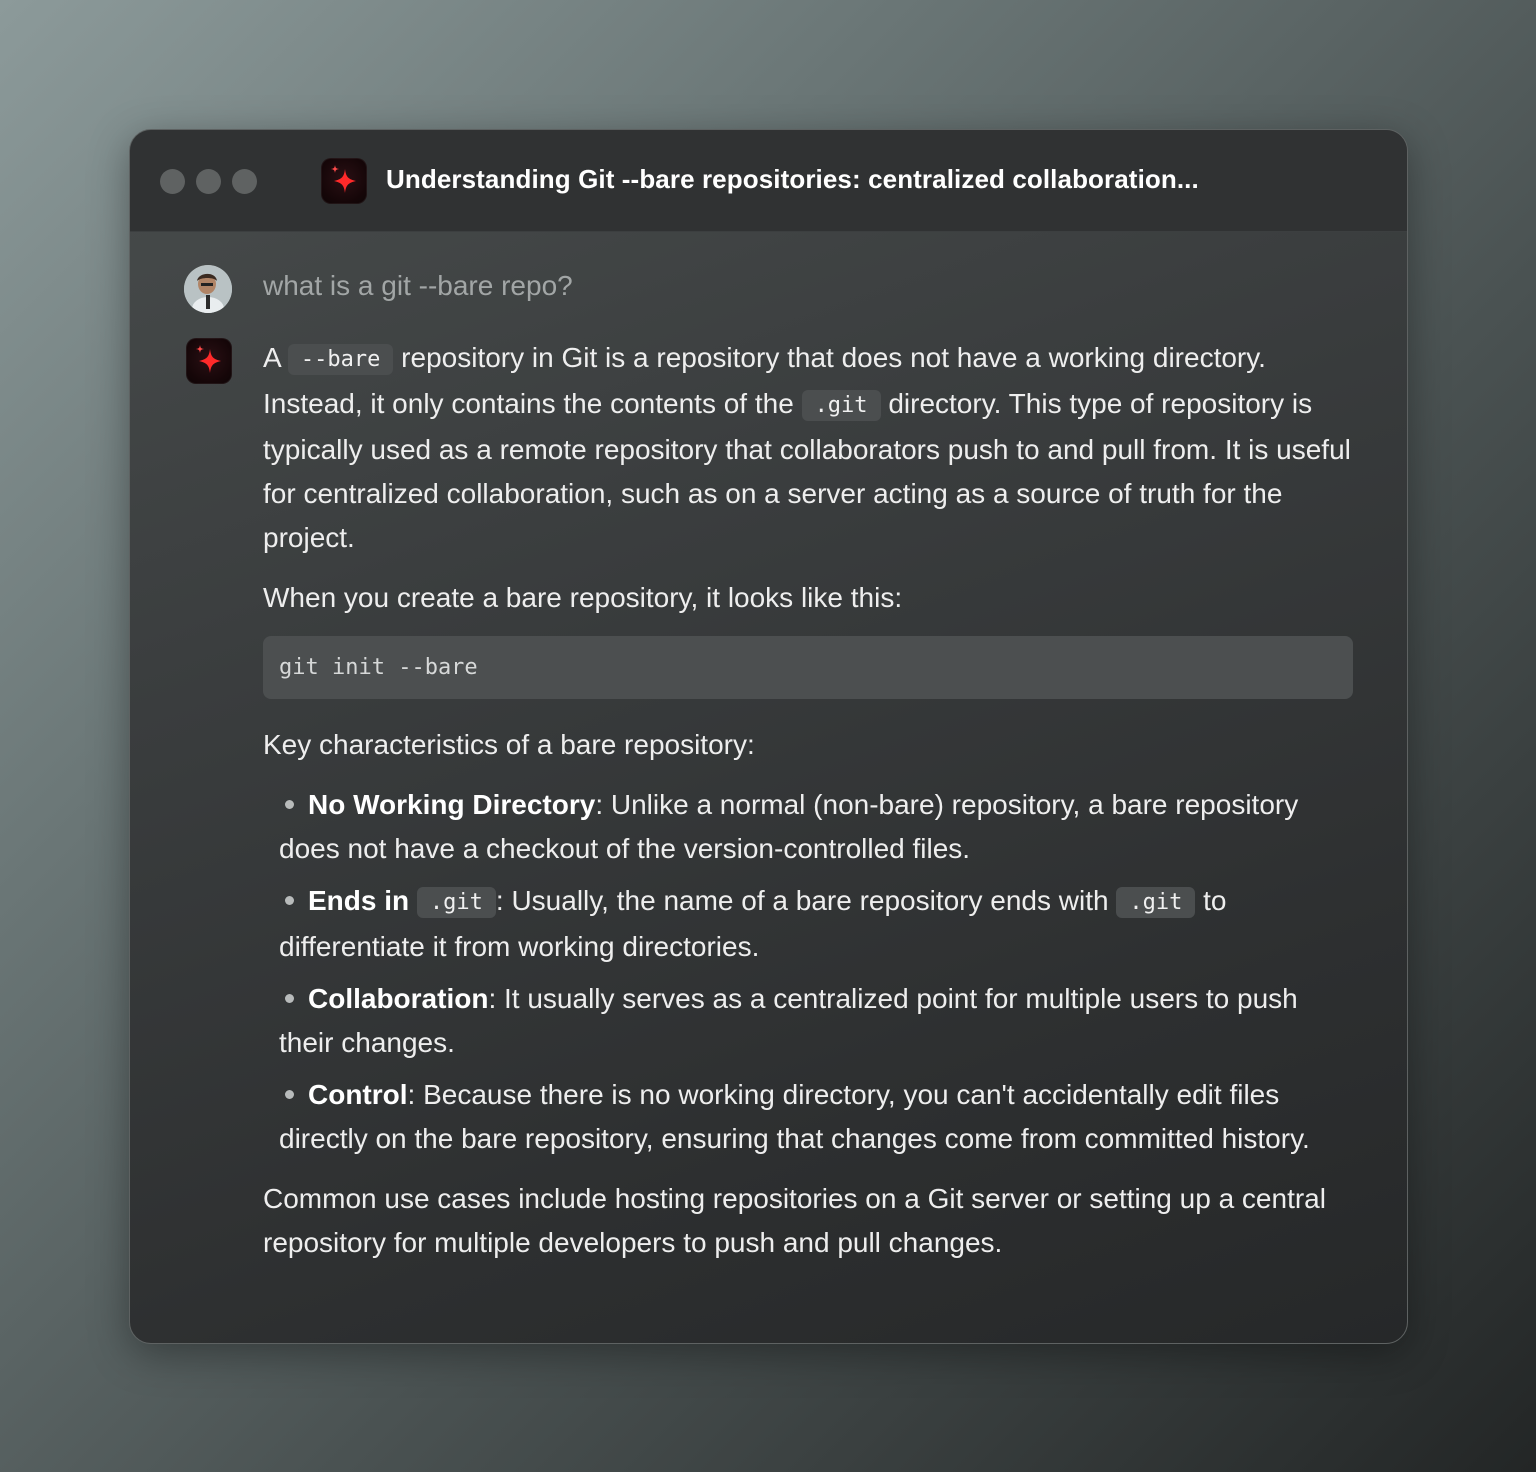 The image size is (1536, 1472). What do you see at coordinates (398, 998) in the screenshot?
I see `list-item-title: Collaboration` at bounding box center [398, 998].